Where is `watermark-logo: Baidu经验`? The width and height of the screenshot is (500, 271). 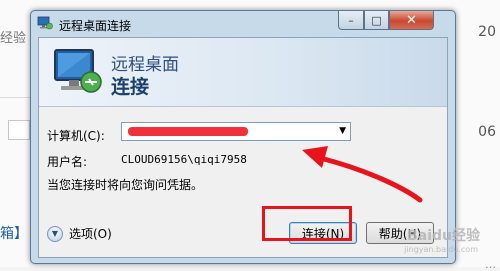 watermark-logo: Baidu经验 is located at coordinates (443, 236).